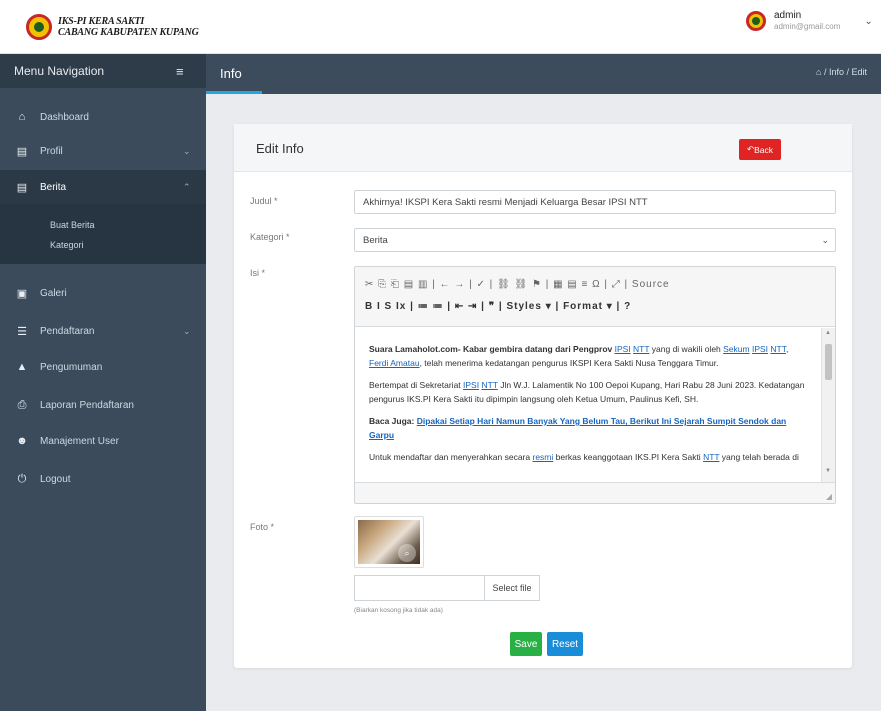 The image size is (881, 711). Describe the element at coordinates (828, 405) in the screenshot. I see `editor-scrollbar: ▲ ▼` at that location.